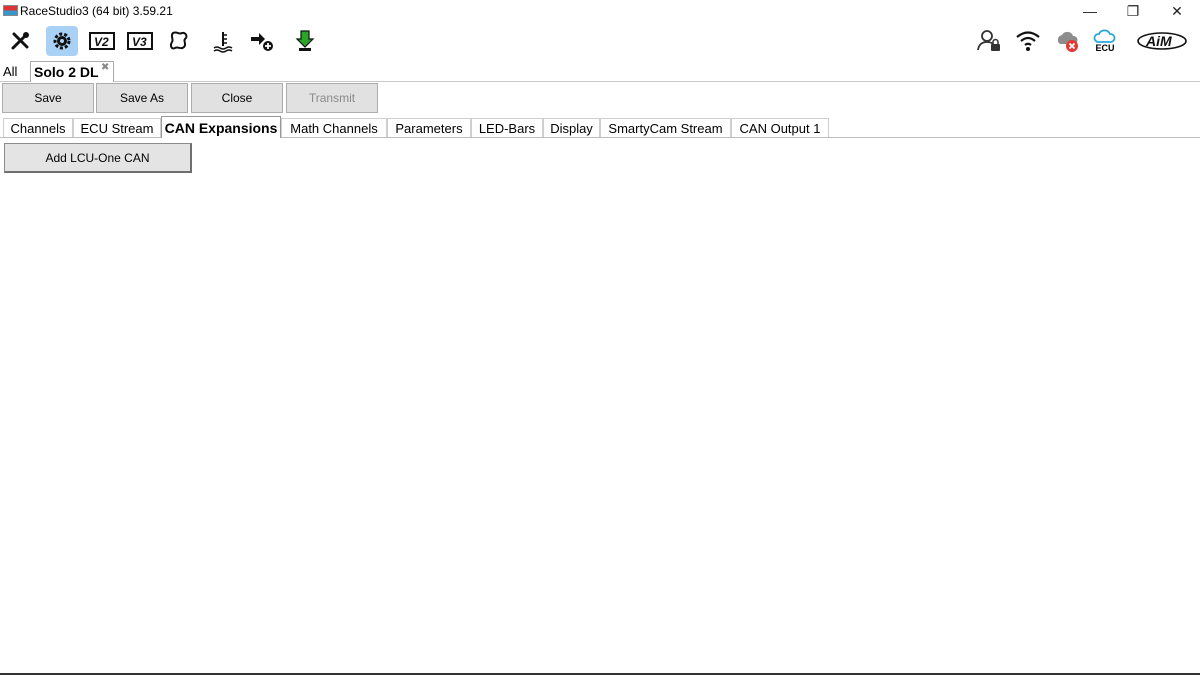  Describe the element at coordinates (66, 72) in the screenshot. I see `doc-tab-label: Solo 2 DL` at that location.